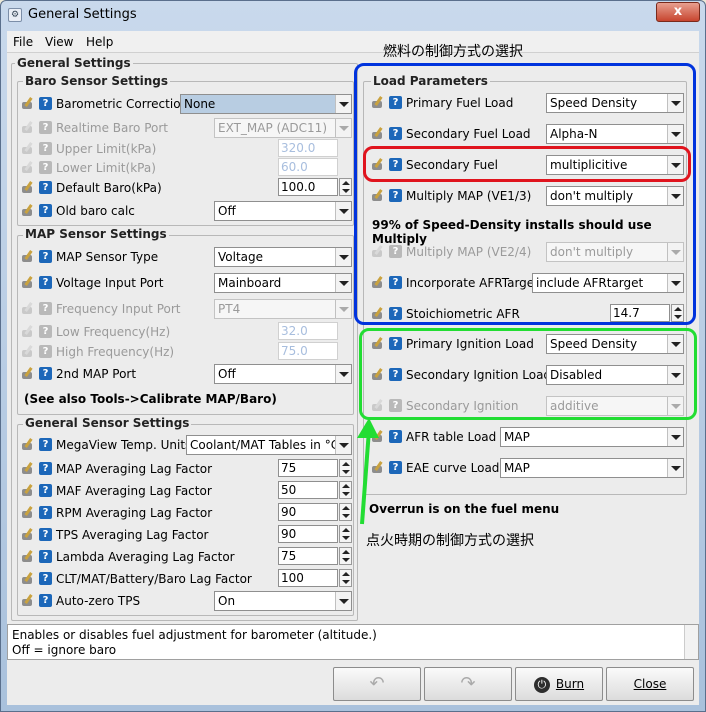  What do you see at coordinates (308, 187) in the screenshot?
I see `default-baro-field: 100.0` at bounding box center [308, 187].